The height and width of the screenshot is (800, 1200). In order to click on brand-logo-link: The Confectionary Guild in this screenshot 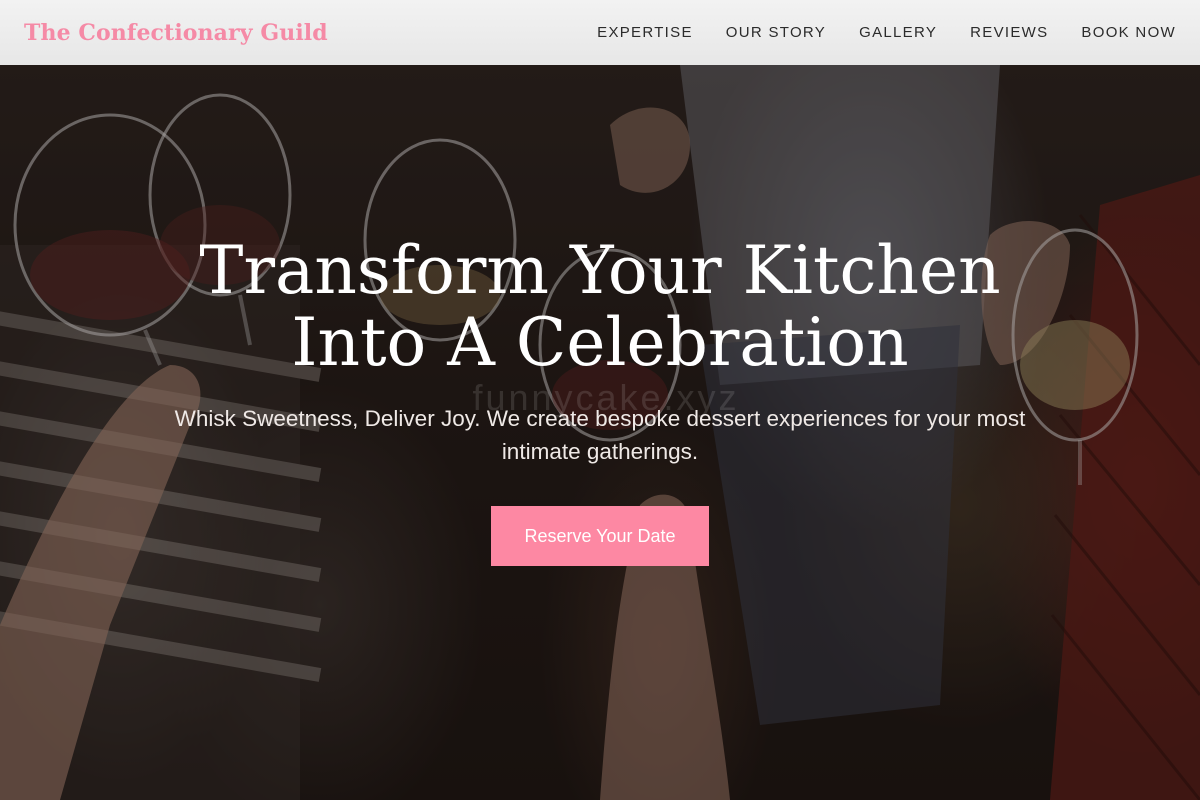, I will do `click(176, 33)`.